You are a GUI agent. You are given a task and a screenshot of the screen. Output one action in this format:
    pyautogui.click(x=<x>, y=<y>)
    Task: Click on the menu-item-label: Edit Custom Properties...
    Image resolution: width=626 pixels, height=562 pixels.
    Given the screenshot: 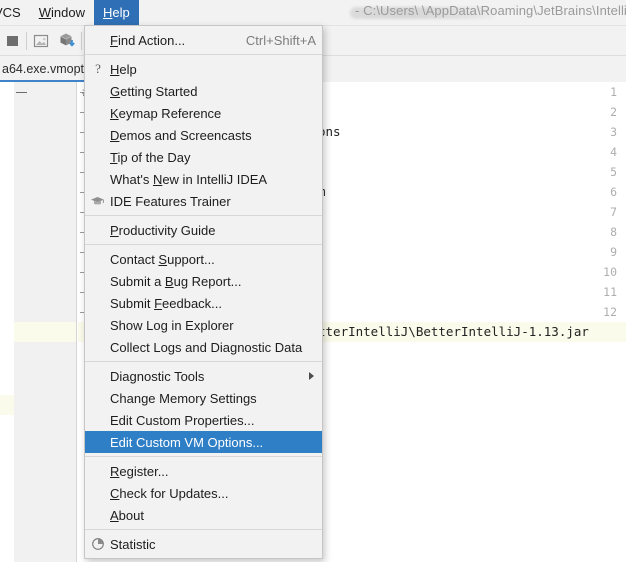 What is the action you would take?
    pyautogui.click(x=182, y=420)
    